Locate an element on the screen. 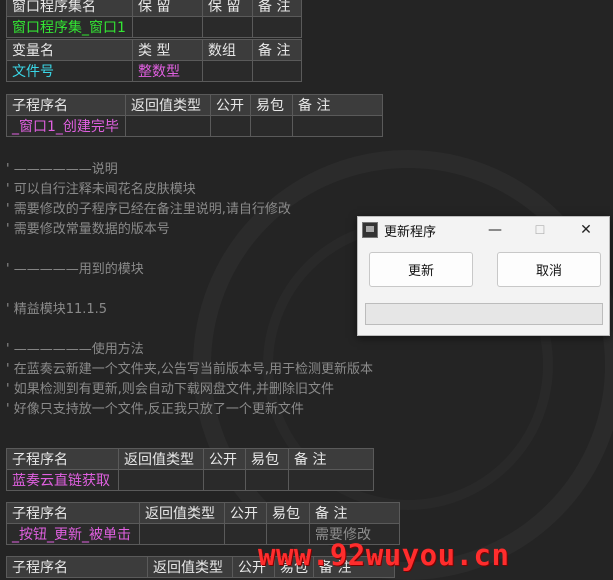 The height and width of the screenshot is (580, 613). subroutine-table-1: 子程序名 返回值类型 公开 易包 备 注 _窗口1_创建完毕 is located at coordinates (194, 115).